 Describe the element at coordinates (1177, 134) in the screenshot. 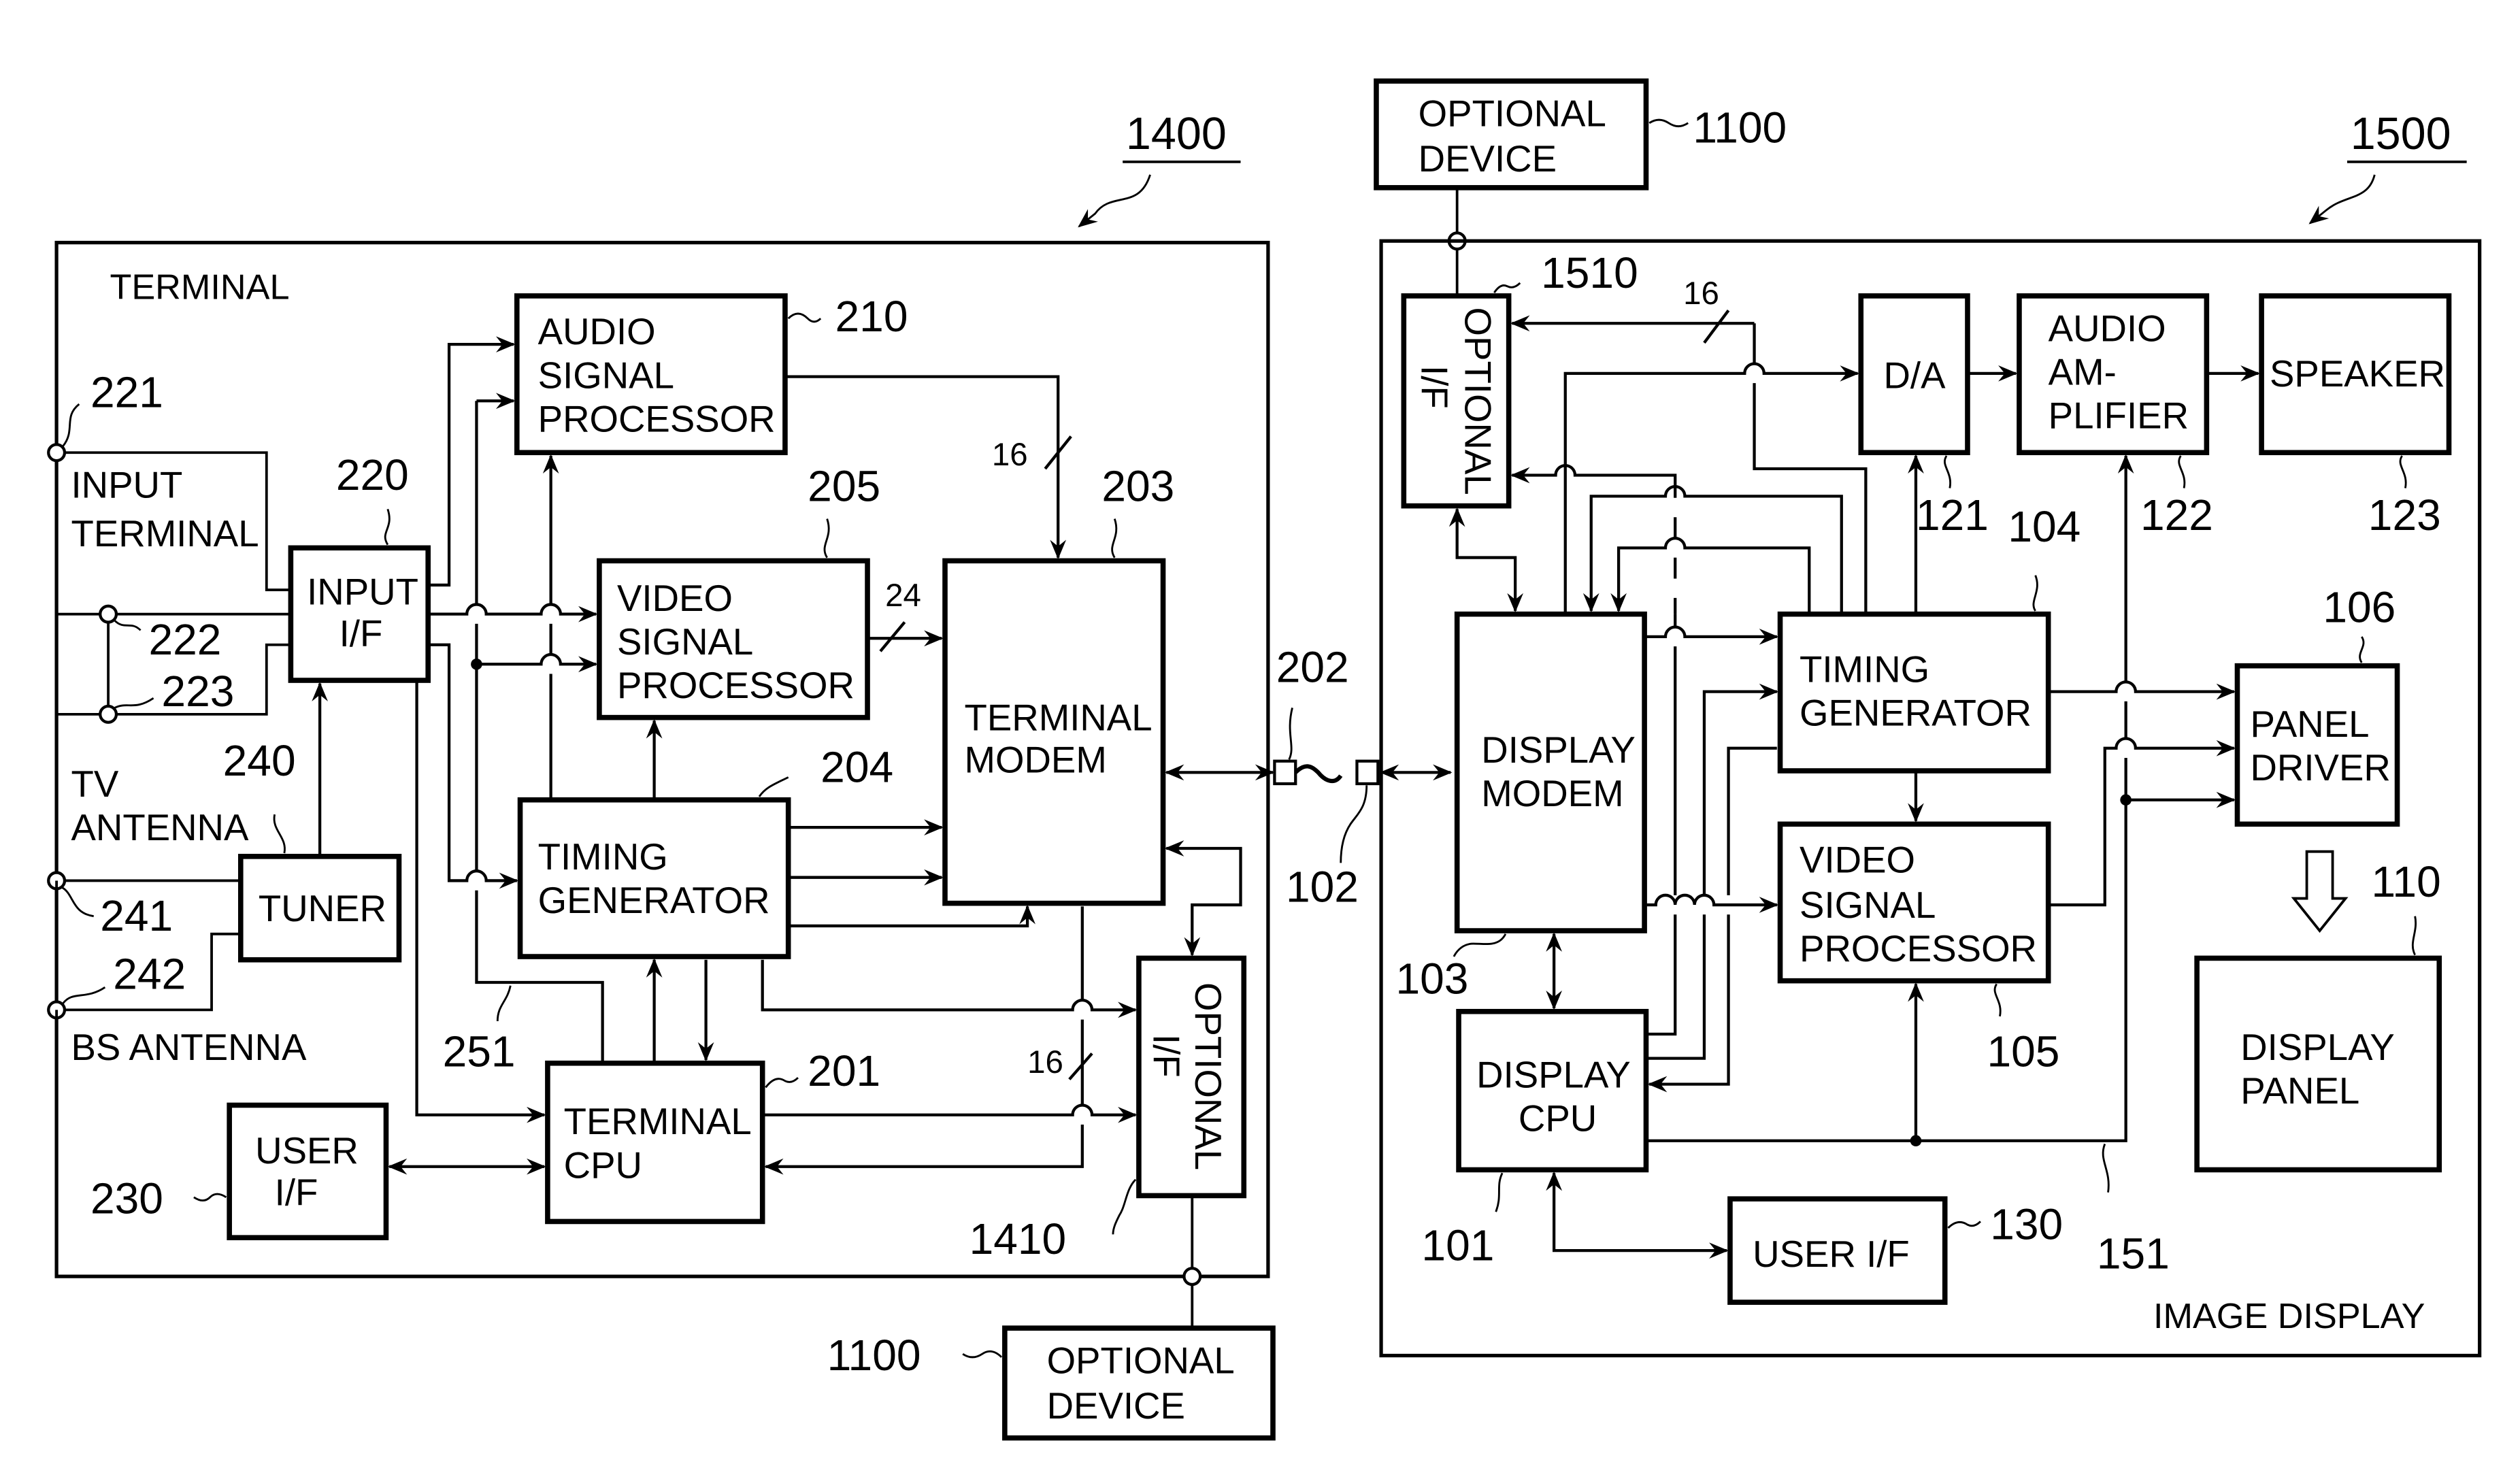

I see `terminal-ref-number: 1400` at that location.